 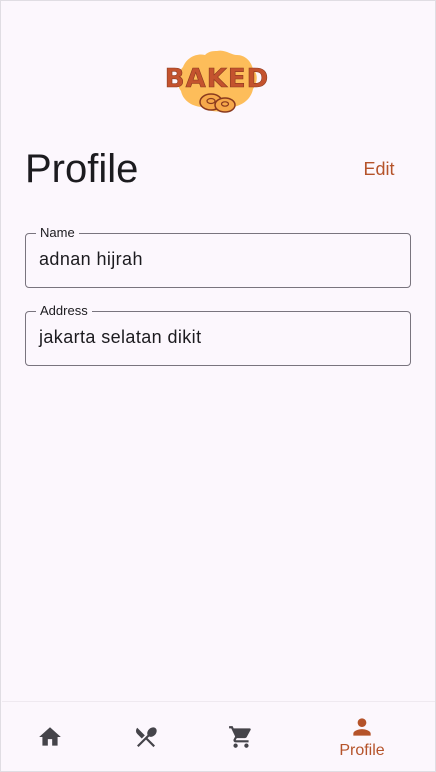 I want to click on home-icon, so click(x=50, y=737).